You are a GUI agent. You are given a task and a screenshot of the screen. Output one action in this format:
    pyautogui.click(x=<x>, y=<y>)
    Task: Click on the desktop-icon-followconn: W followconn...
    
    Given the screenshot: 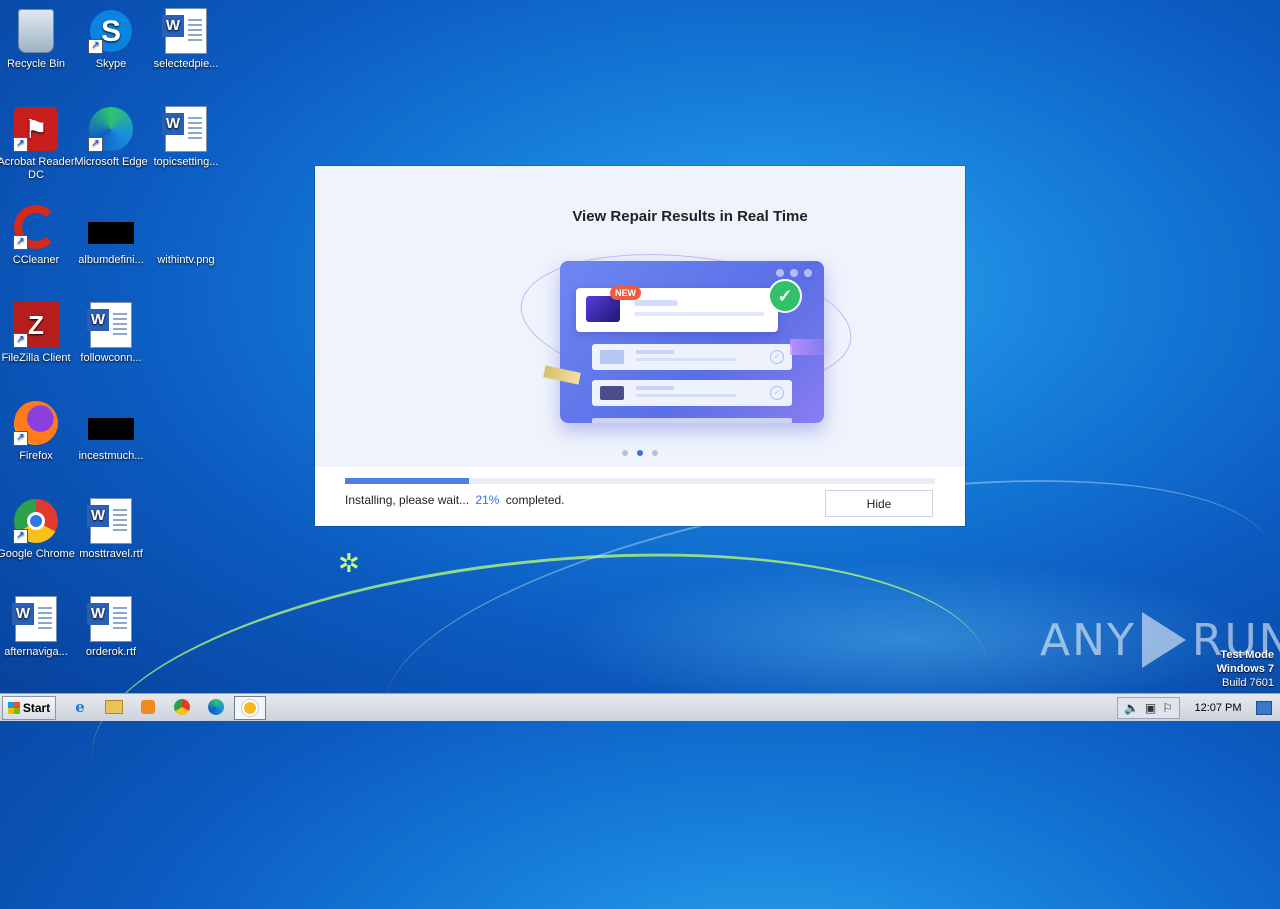 What is the action you would take?
    pyautogui.click(x=111, y=333)
    